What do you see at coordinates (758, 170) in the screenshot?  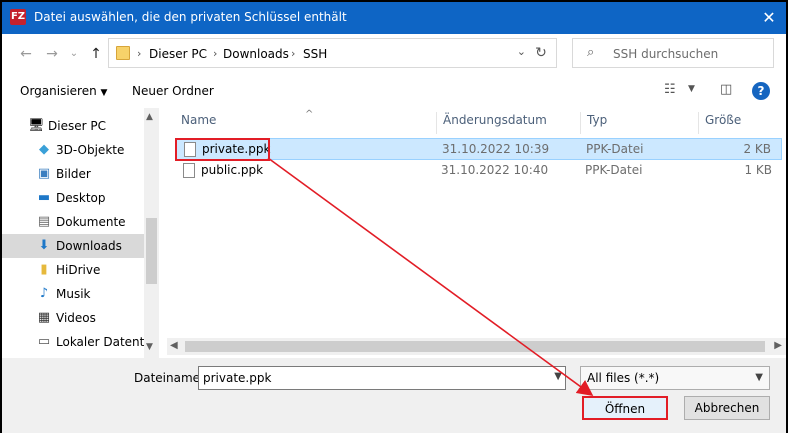 I see `file-size: 1 KB` at bounding box center [758, 170].